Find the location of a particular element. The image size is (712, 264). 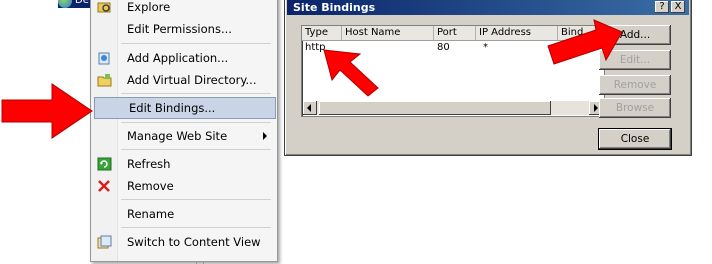

horizontal-scrollbar is located at coordinates (453, 108).